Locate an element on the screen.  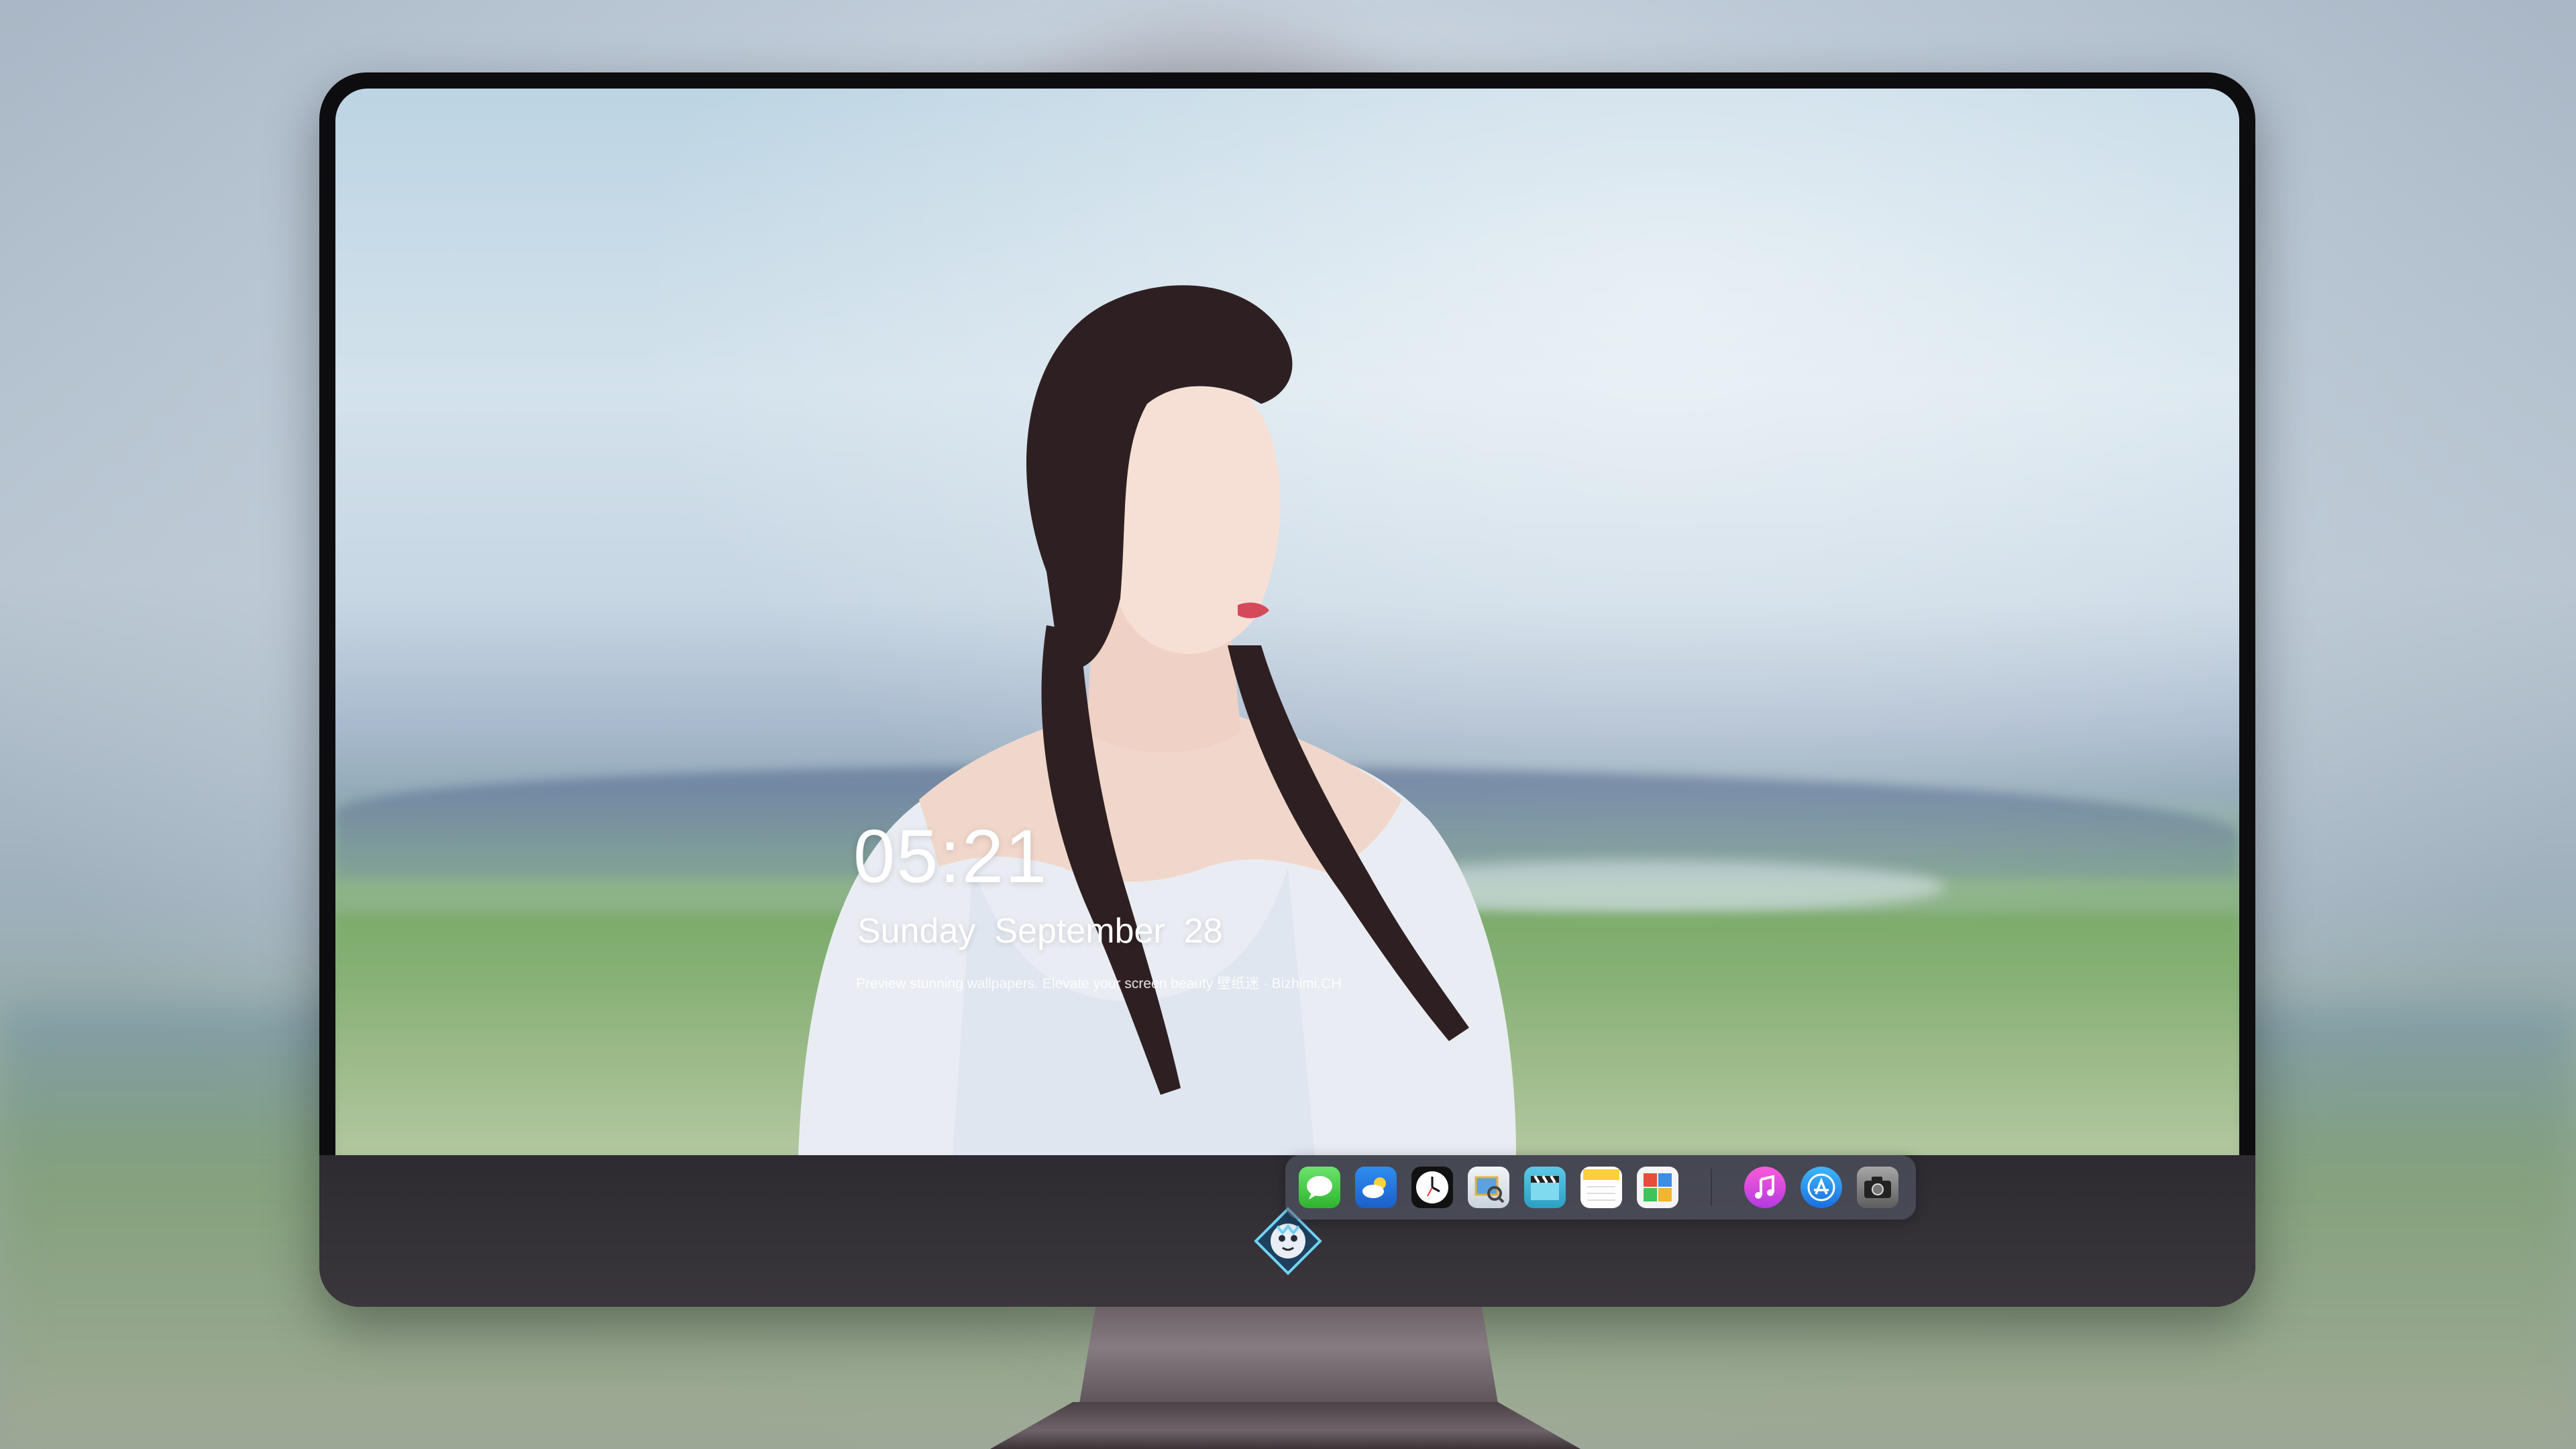
camera-icon is located at coordinates (1877, 1187).